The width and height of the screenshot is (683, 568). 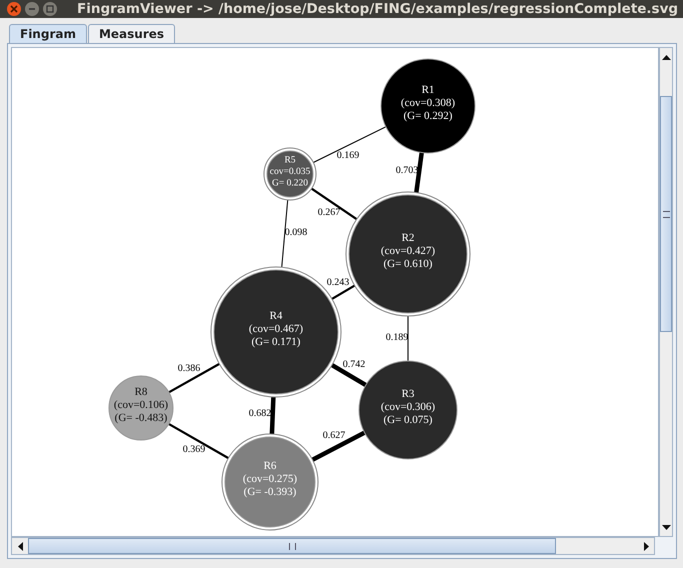 I want to click on close-icon, so click(x=14, y=9).